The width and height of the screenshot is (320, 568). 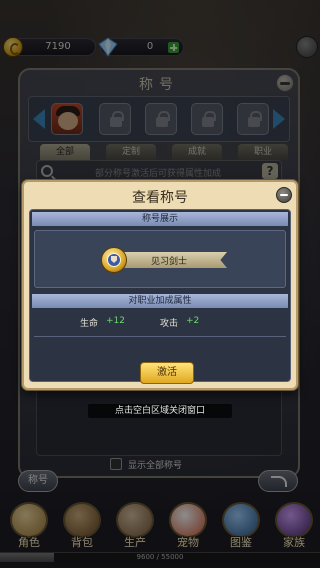 I want to click on modal-title: 查看称号, so click(x=160, y=198).